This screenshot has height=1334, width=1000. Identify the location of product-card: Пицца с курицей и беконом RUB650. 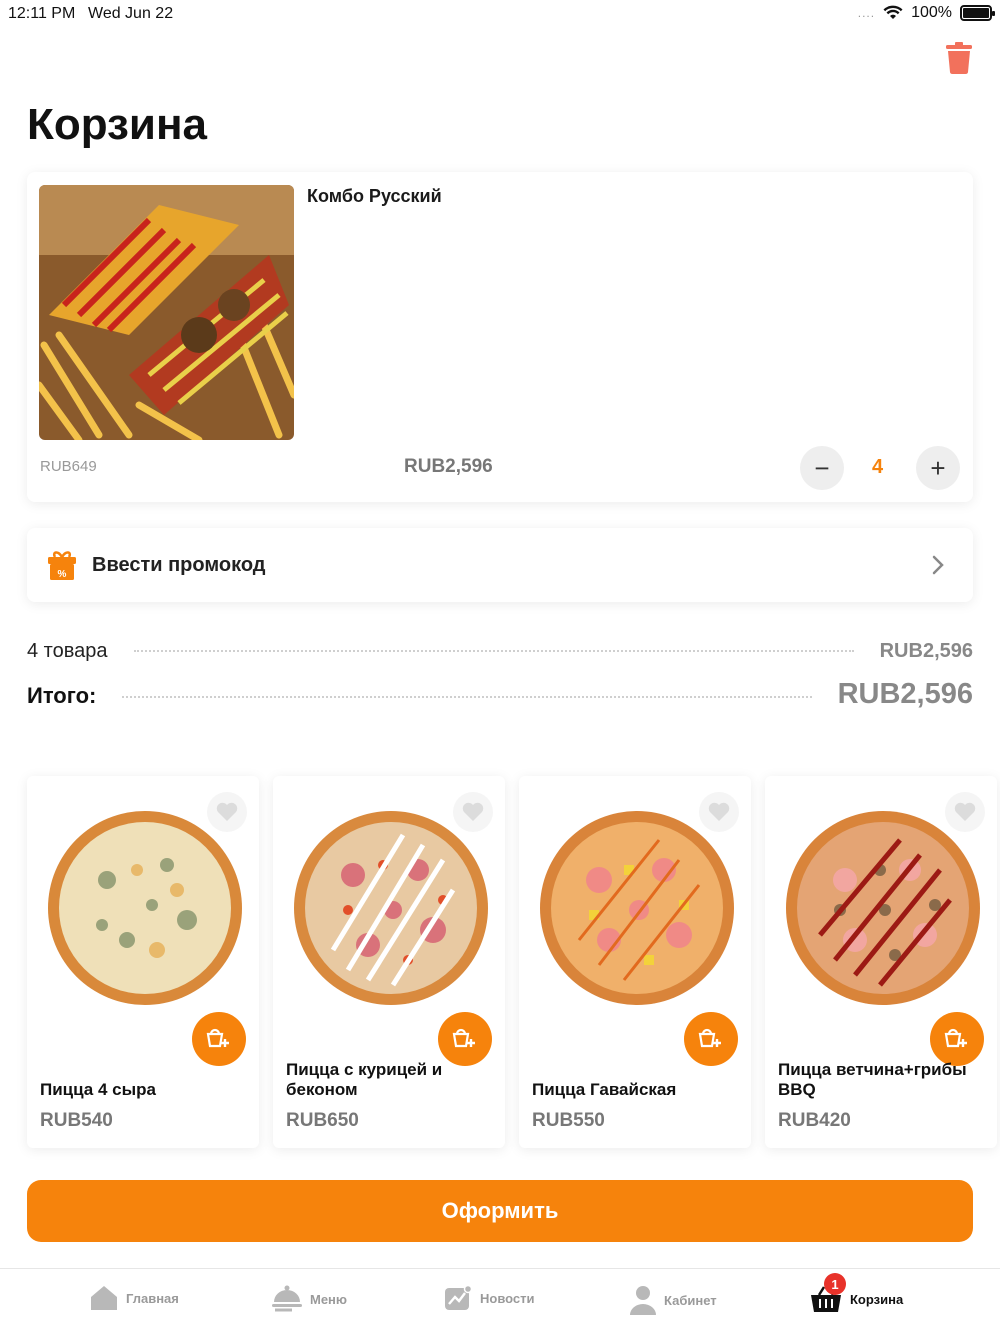
(389, 962).